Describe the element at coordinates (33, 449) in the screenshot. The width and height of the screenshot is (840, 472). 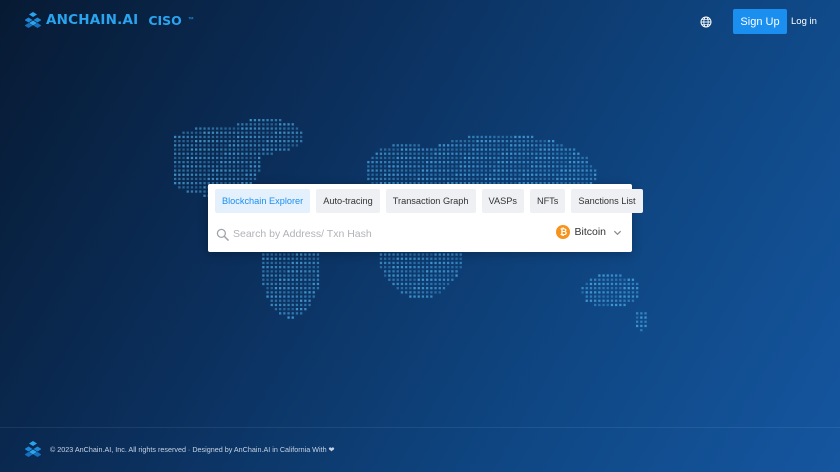
I see `footer-logo-icon` at that location.